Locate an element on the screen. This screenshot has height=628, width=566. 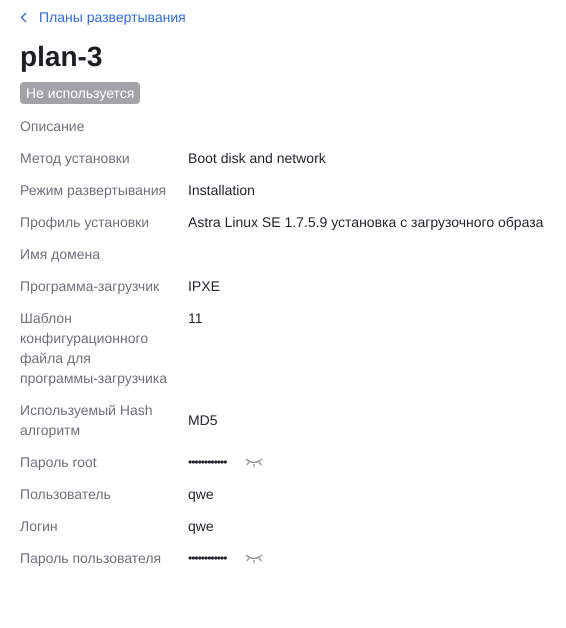
field-label: Логин is located at coordinates (39, 526).